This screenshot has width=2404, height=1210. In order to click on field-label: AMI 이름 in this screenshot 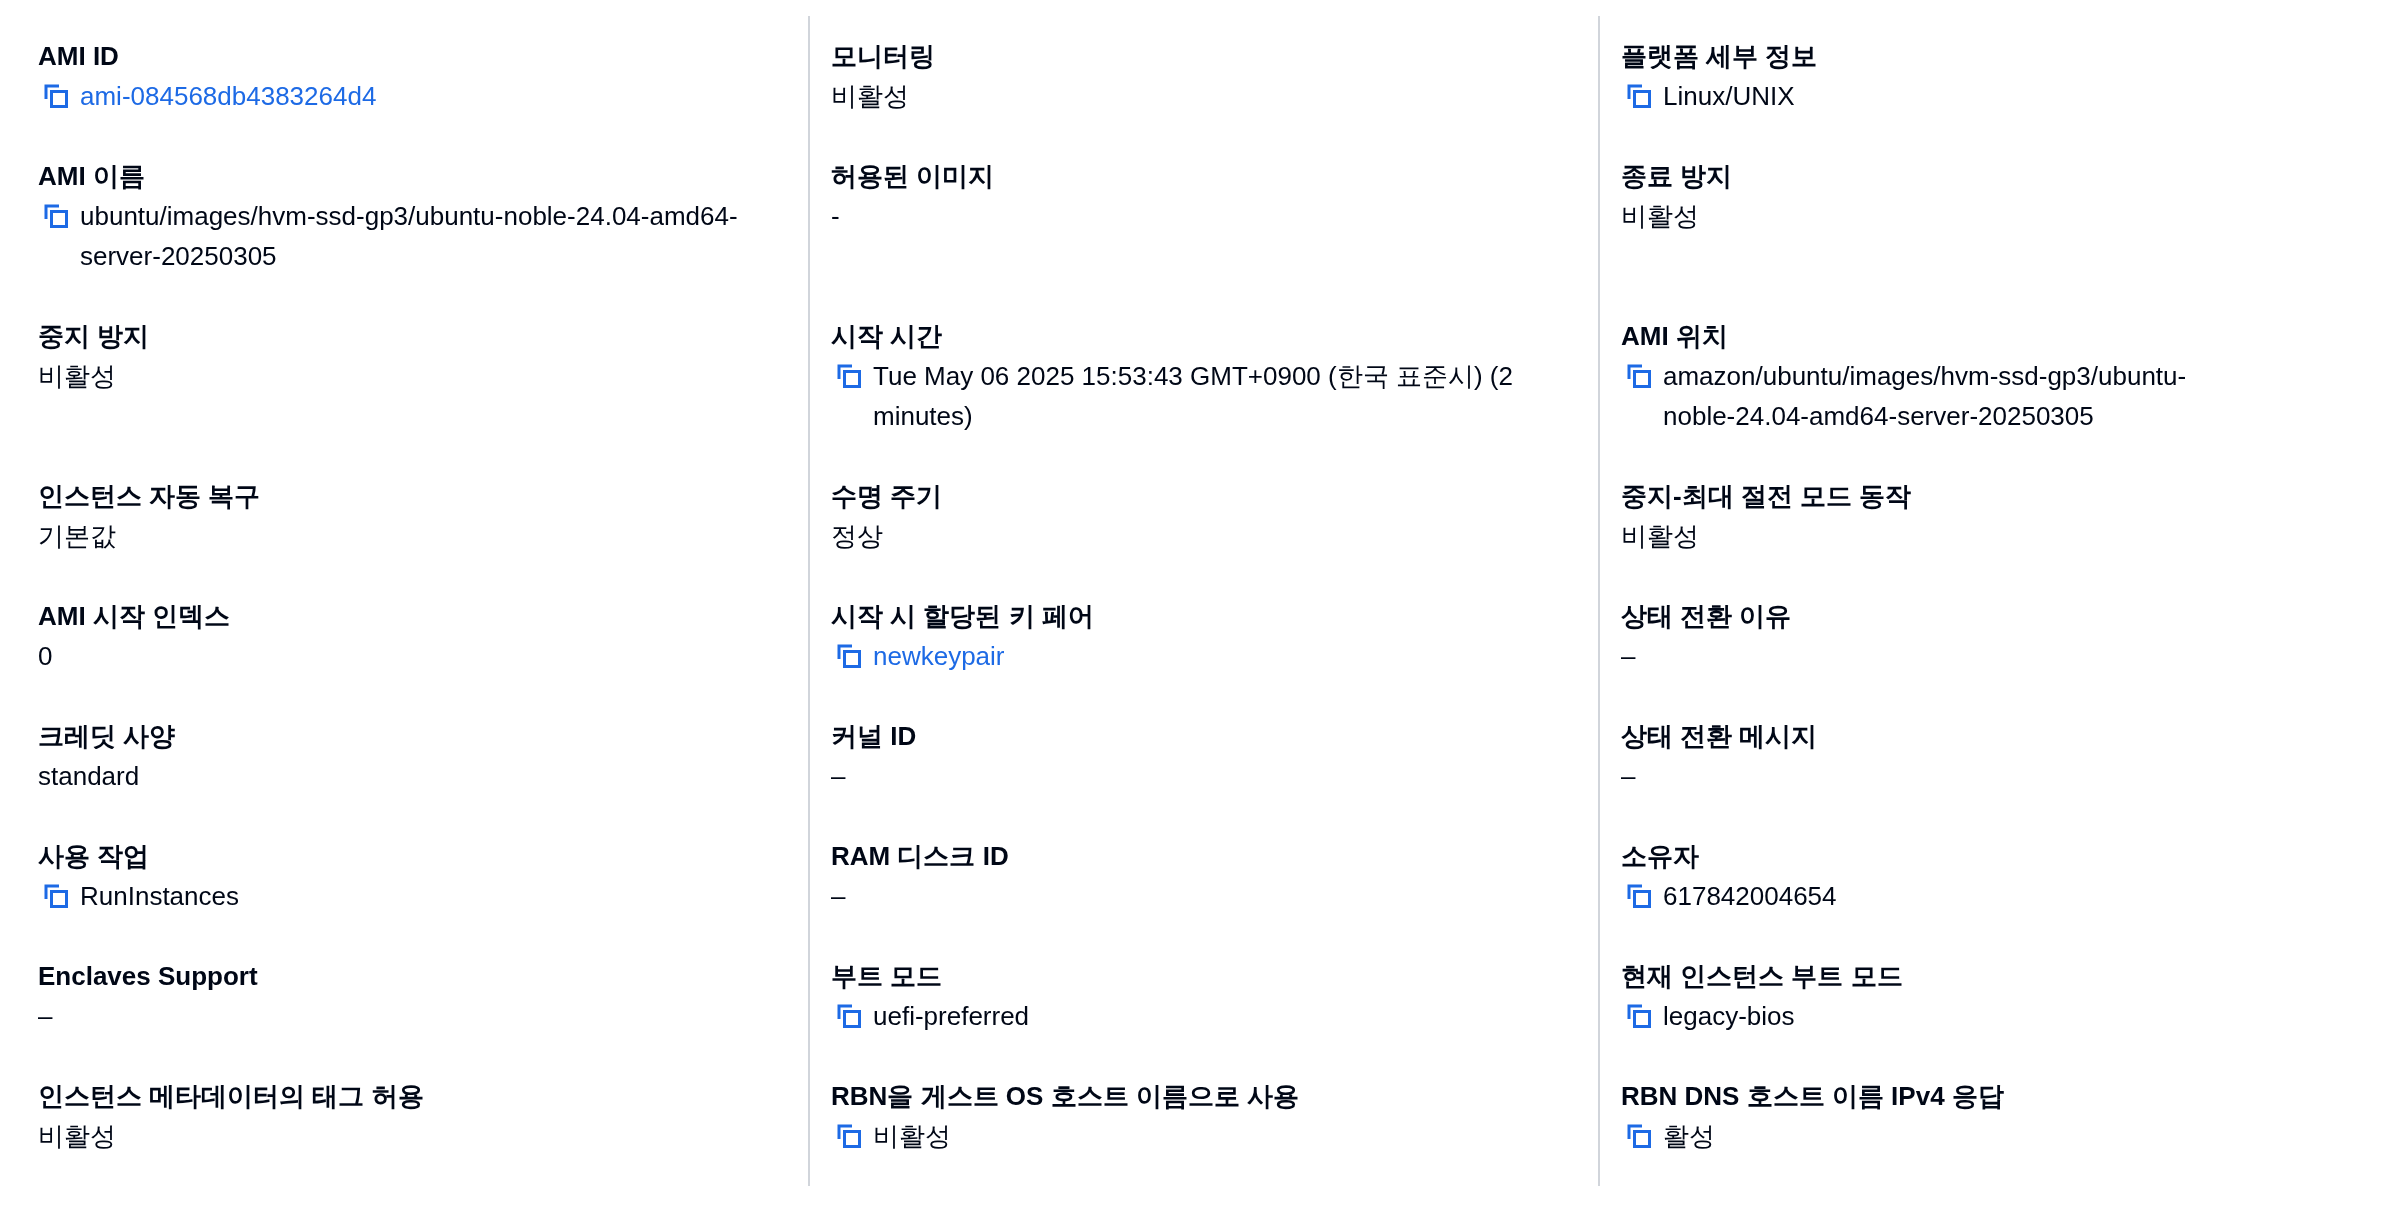, I will do `click(92, 176)`.